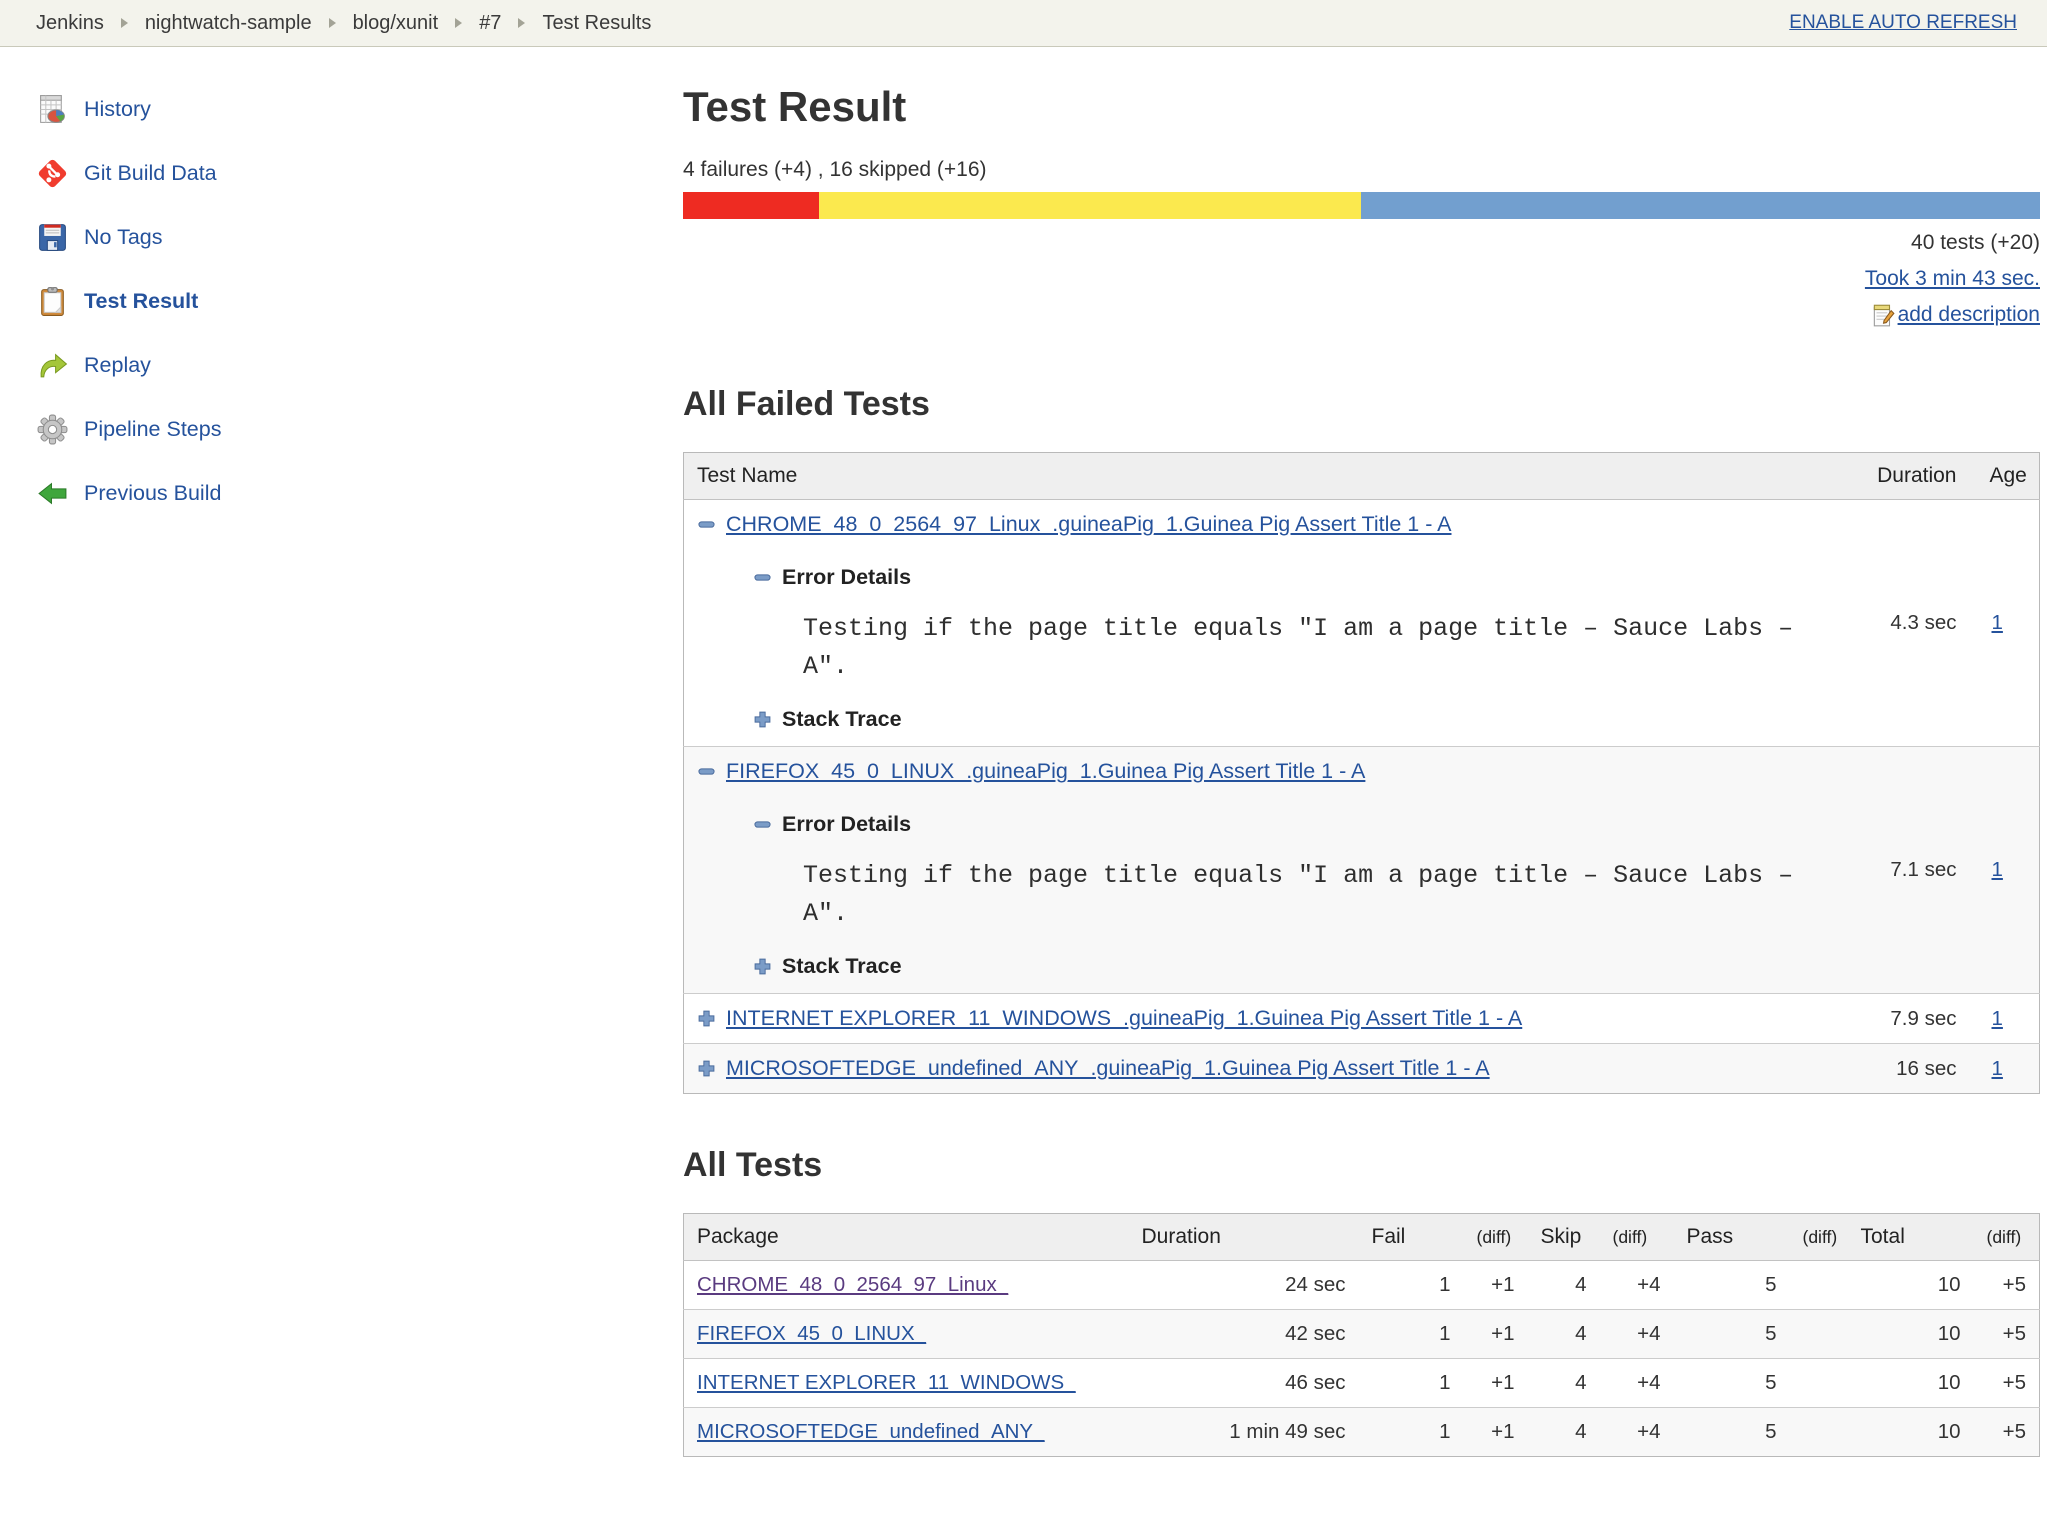 The width and height of the screenshot is (2047, 1539). What do you see at coordinates (359, 365) in the screenshot?
I see `sidebar-item-replay: Replay` at bounding box center [359, 365].